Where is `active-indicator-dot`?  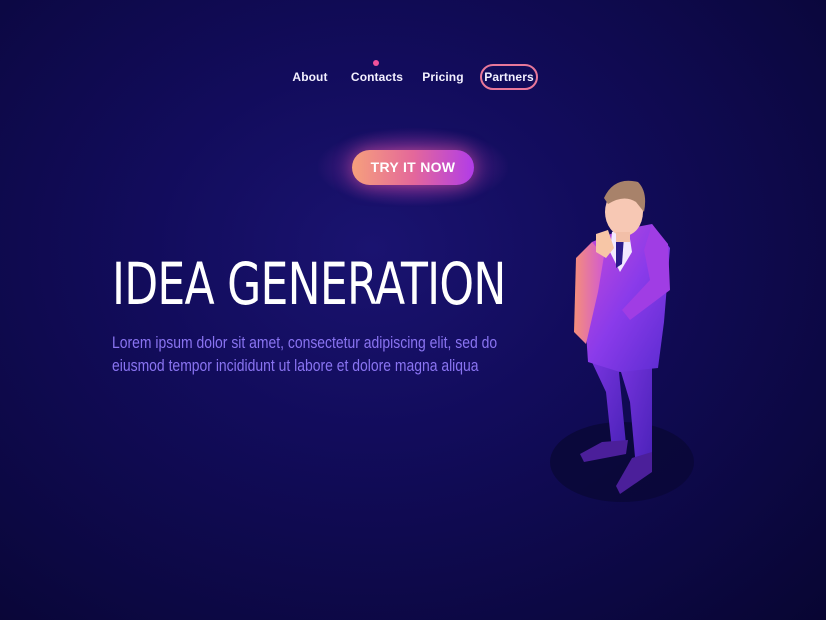 active-indicator-dot is located at coordinates (376, 63).